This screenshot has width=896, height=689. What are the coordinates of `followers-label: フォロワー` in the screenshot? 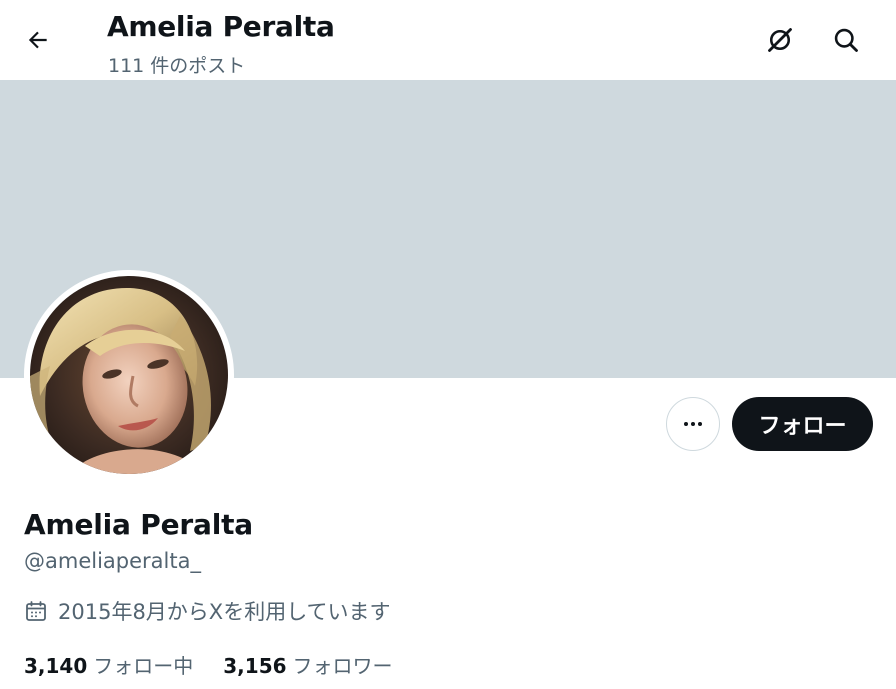 It's located at (342, 666).